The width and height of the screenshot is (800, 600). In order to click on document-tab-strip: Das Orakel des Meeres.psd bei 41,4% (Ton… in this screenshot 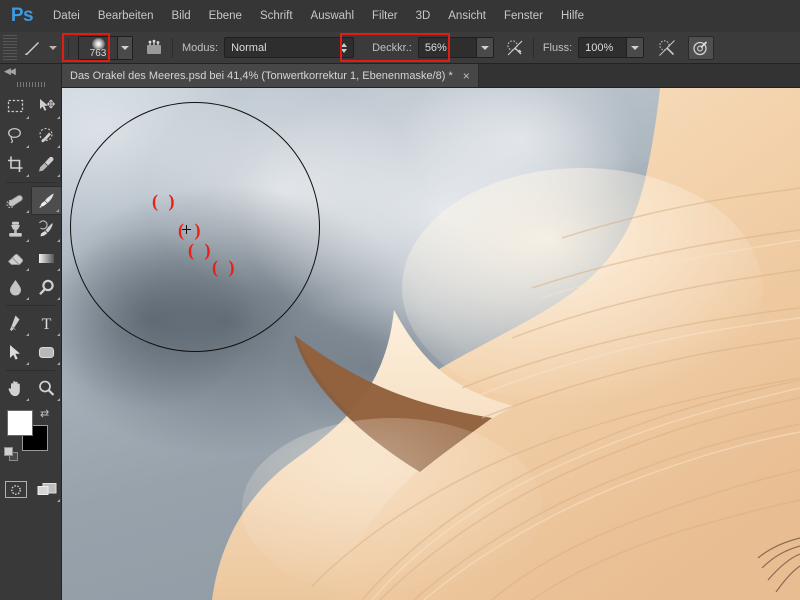, I will do `click(431, 76)`.